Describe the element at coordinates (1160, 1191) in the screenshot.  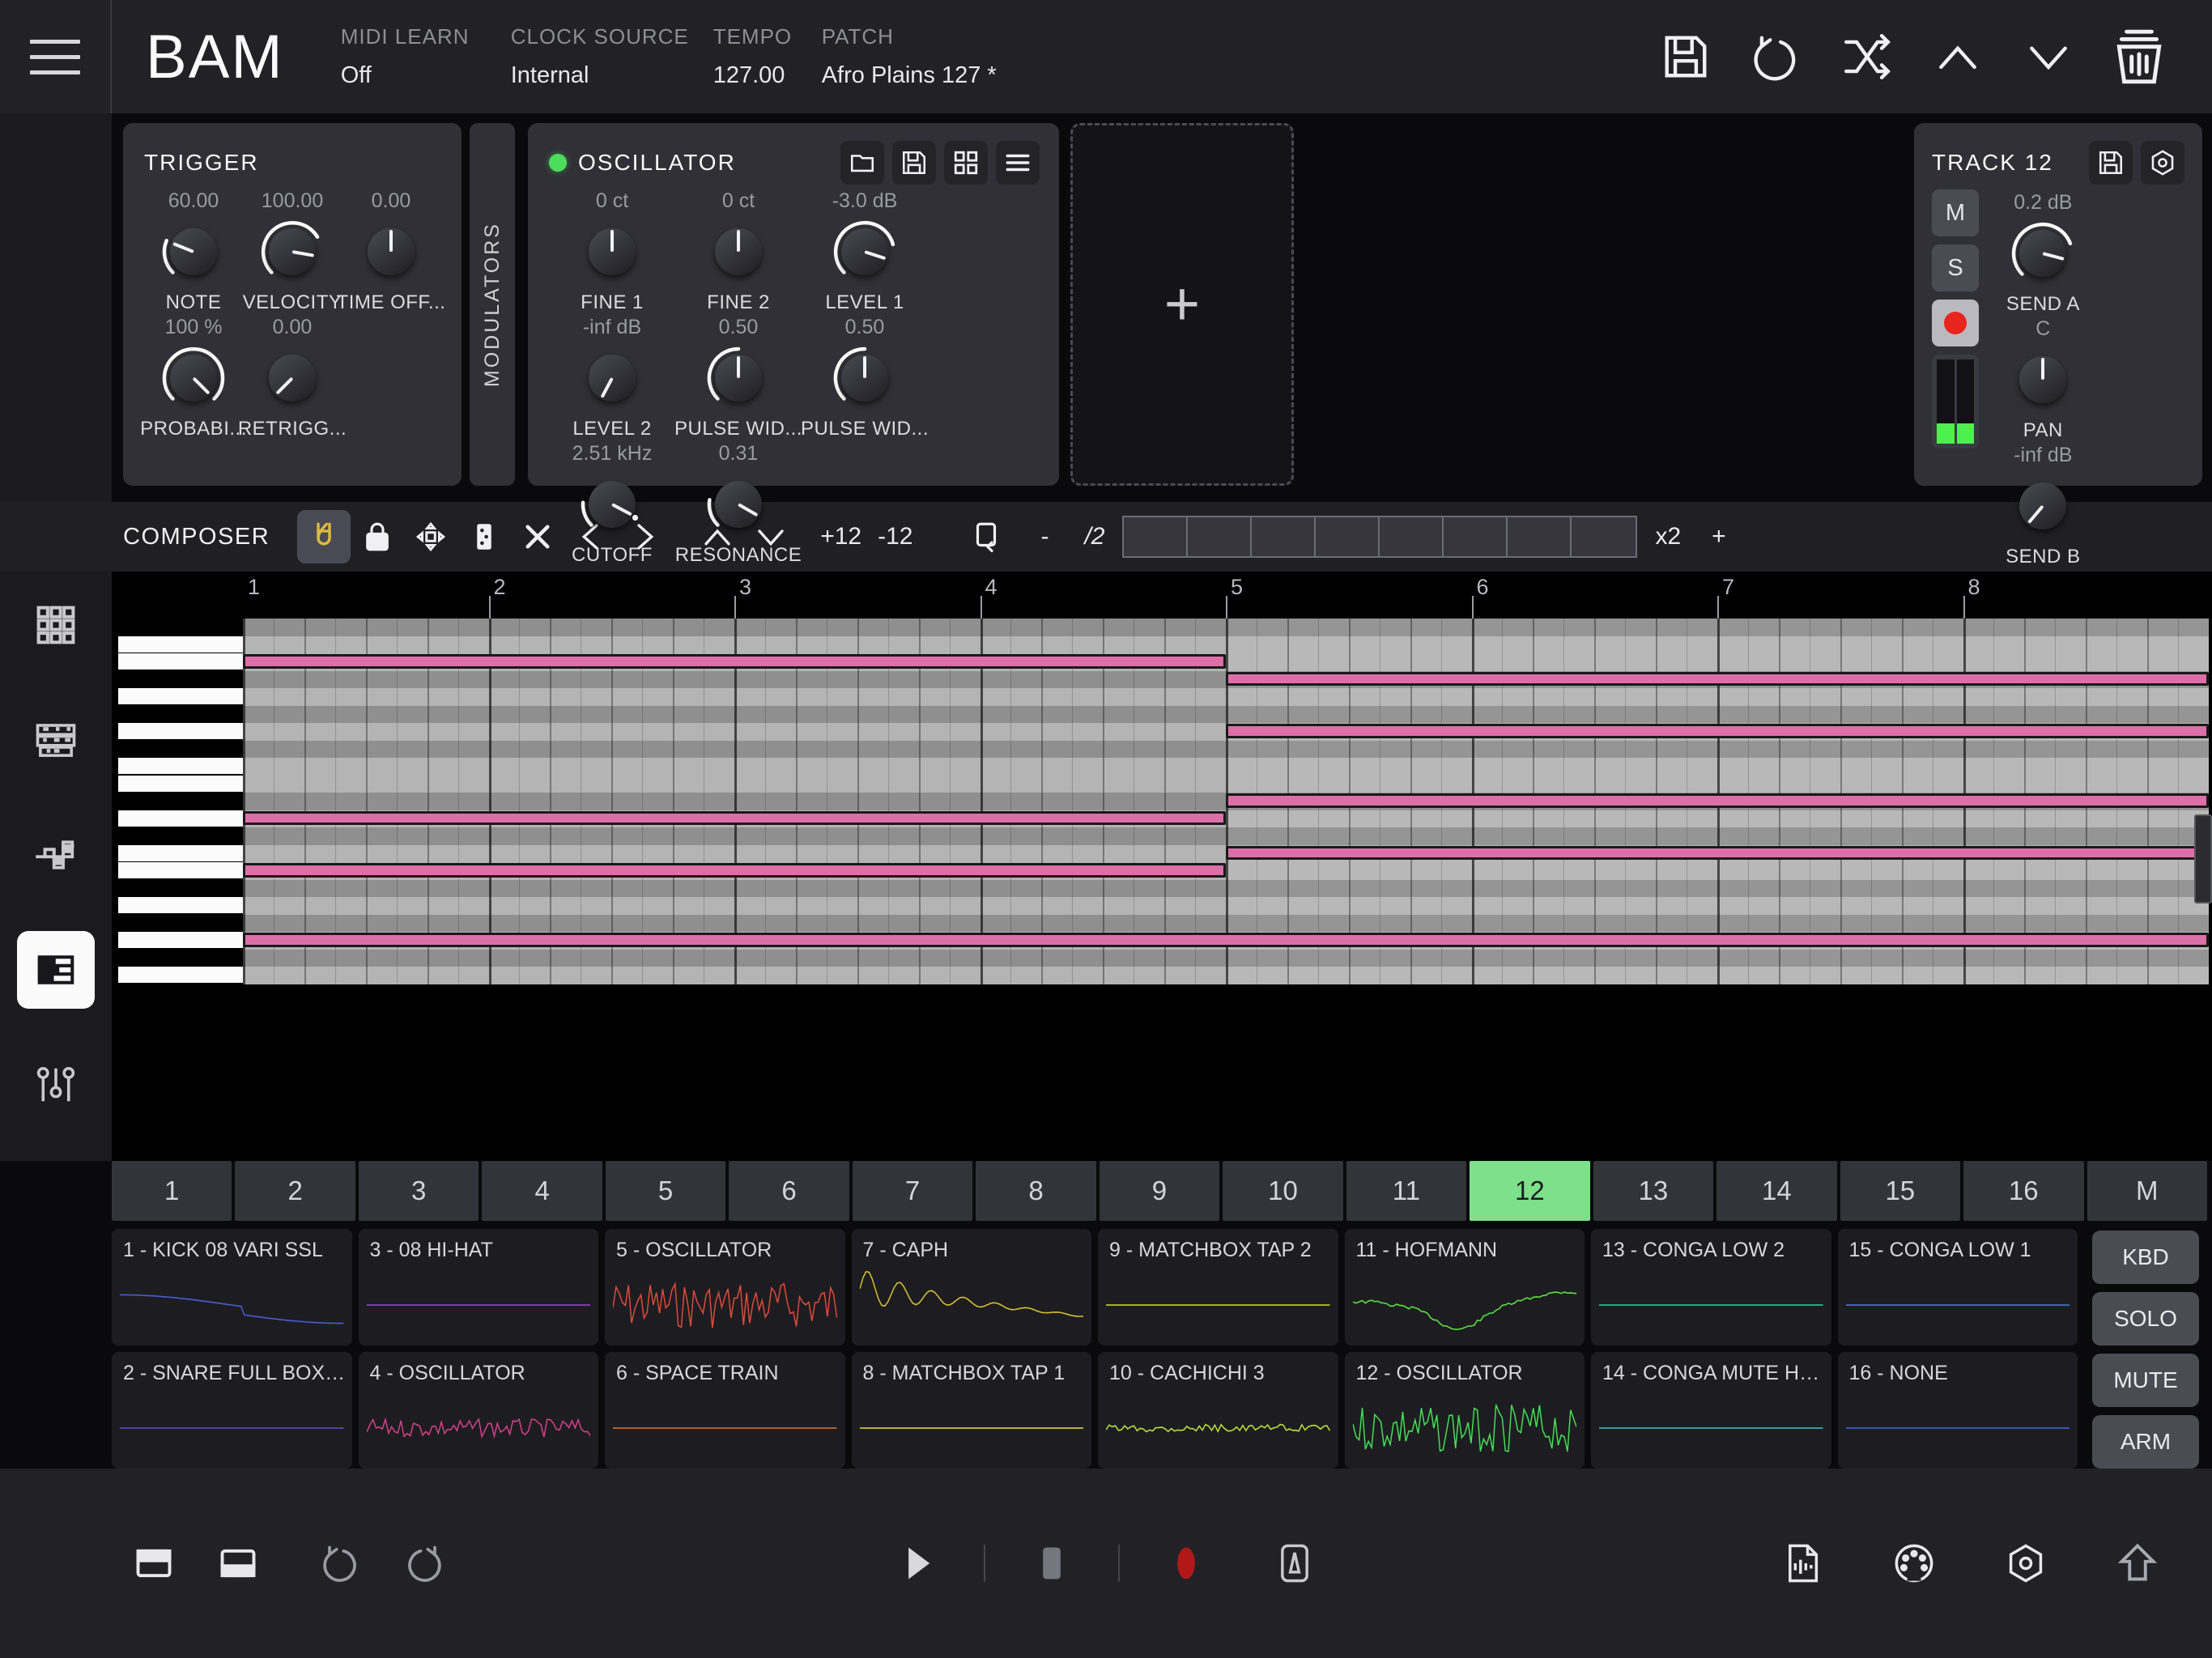
I see `track-tab-9: 9` at that location.